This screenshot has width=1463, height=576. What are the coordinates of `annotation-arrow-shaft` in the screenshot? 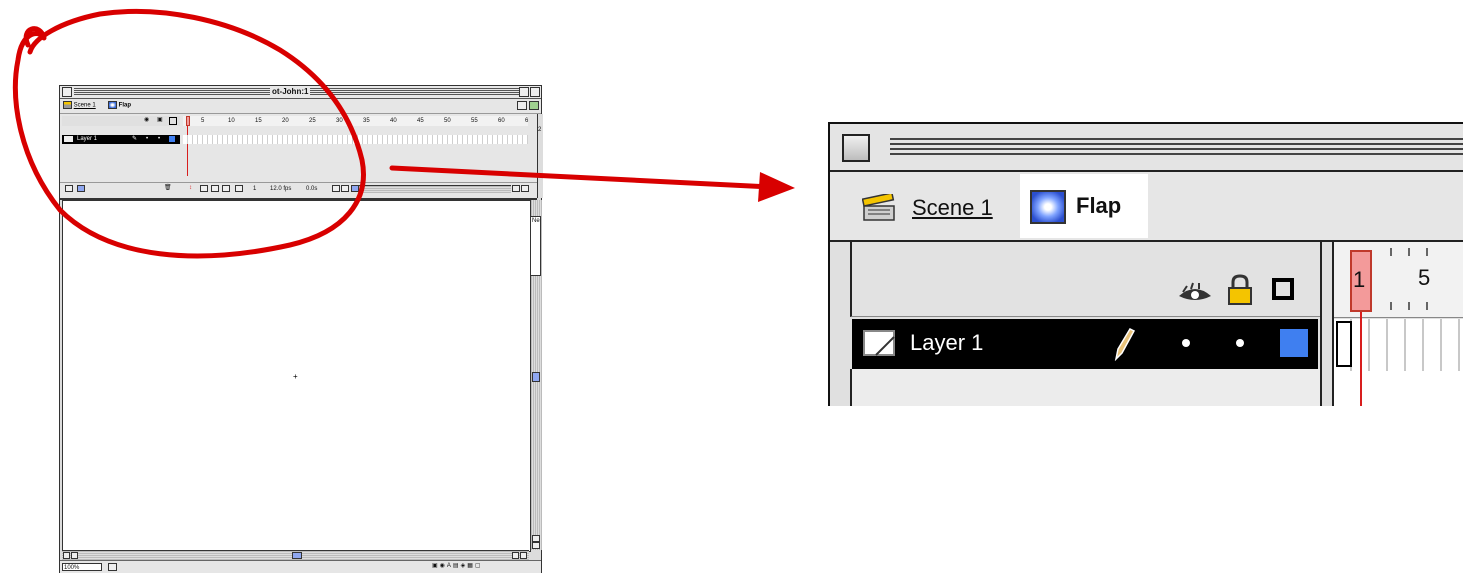 It's located at (581, 177).